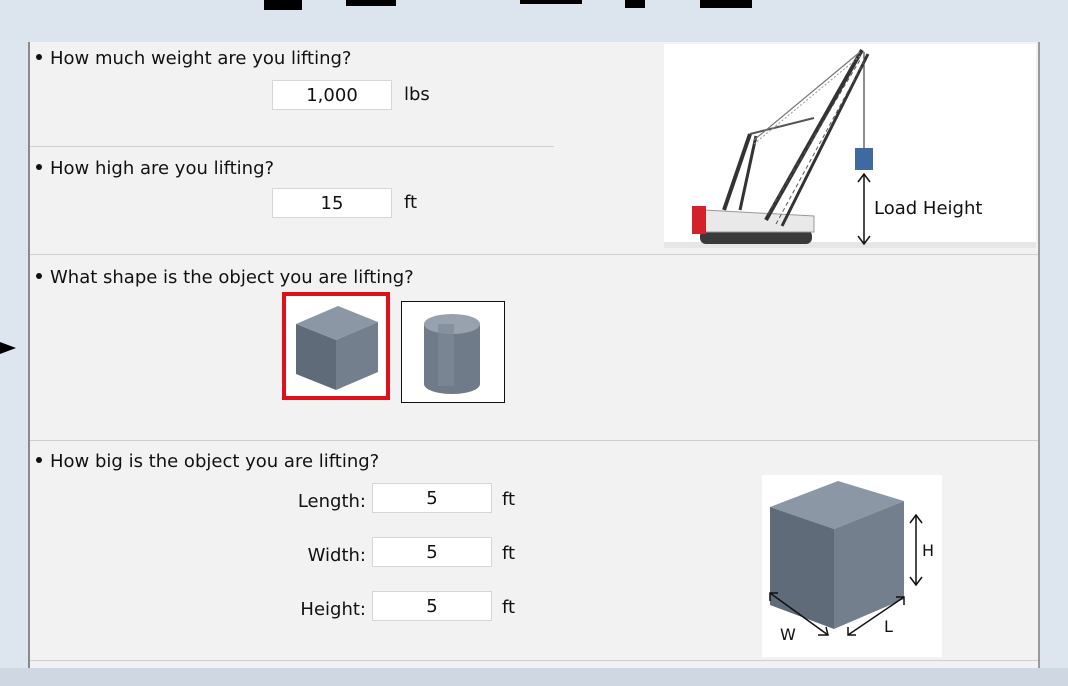  What do you see at coordinates (852, 566) in the screenshot?
I see `dimension-diagram: H W L` at bounding box center [852, 566].